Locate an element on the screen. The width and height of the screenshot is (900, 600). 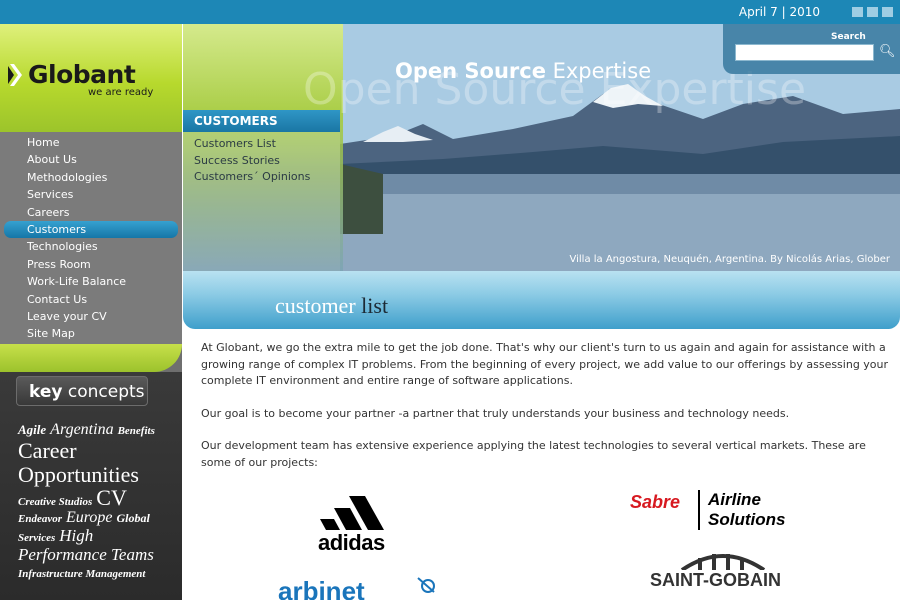
saint-gobain-logo: SAINT-GOBAIN is located at coordinates (725, 573).